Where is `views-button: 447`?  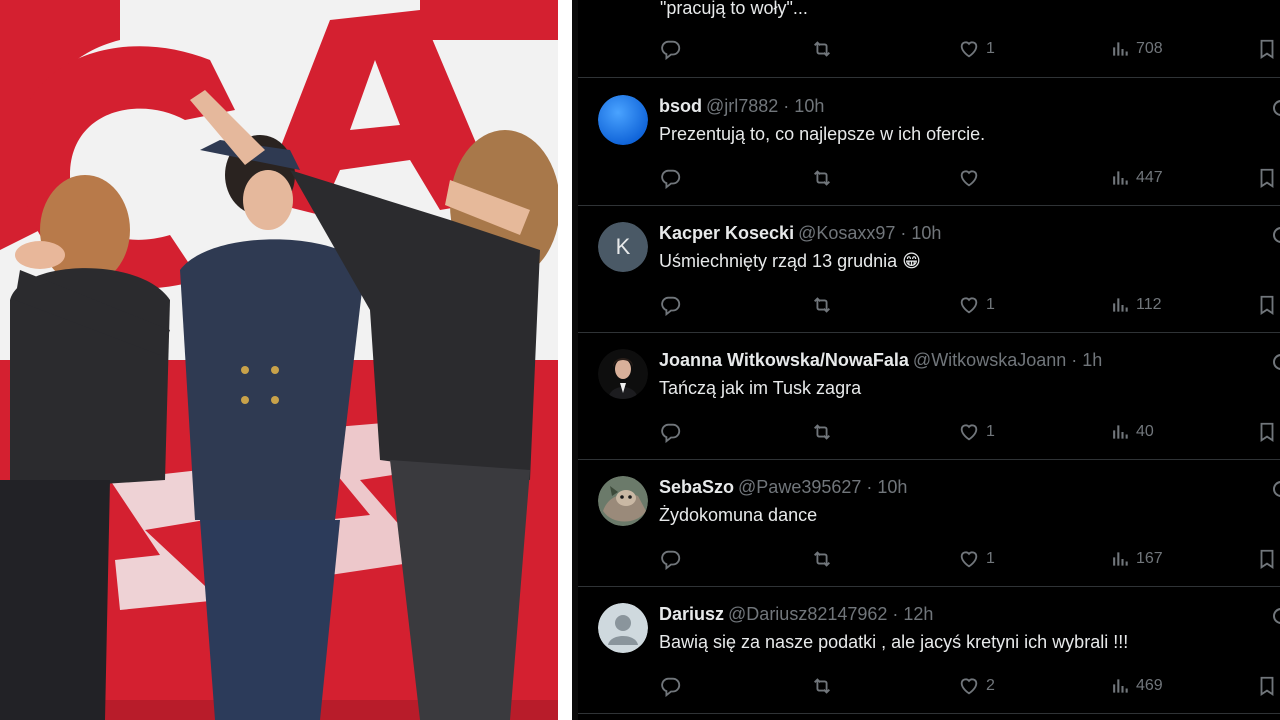
views-button: 447 is located at coordinates (1136, 178).